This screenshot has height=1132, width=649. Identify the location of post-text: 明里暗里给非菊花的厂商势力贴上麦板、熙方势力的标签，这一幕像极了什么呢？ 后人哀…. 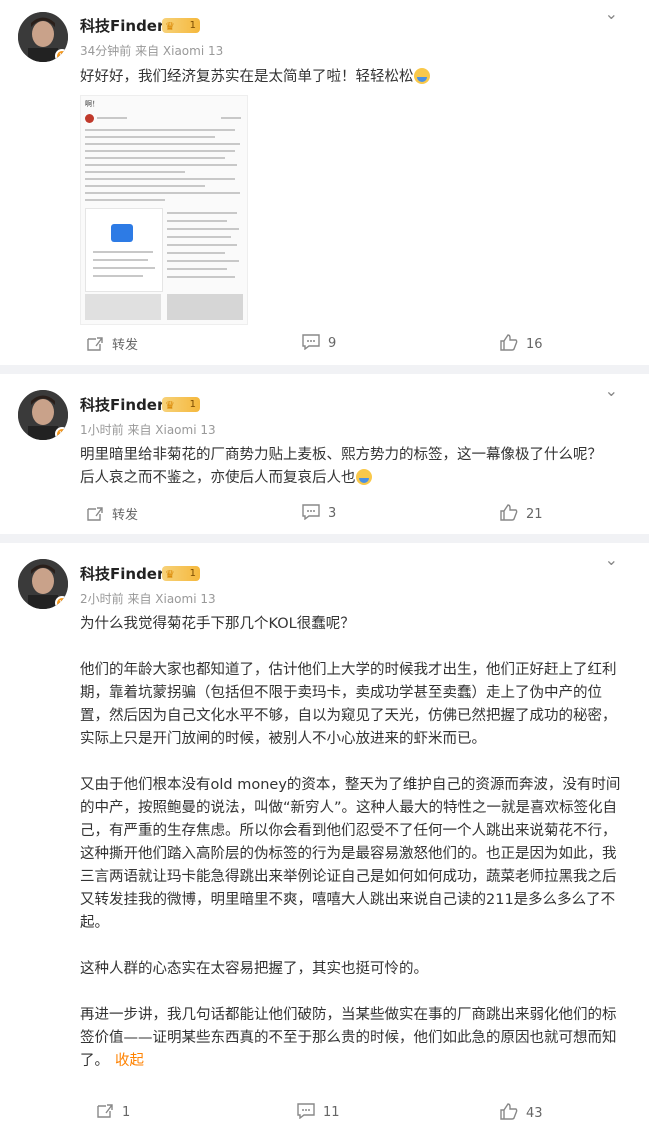
(341, 466).